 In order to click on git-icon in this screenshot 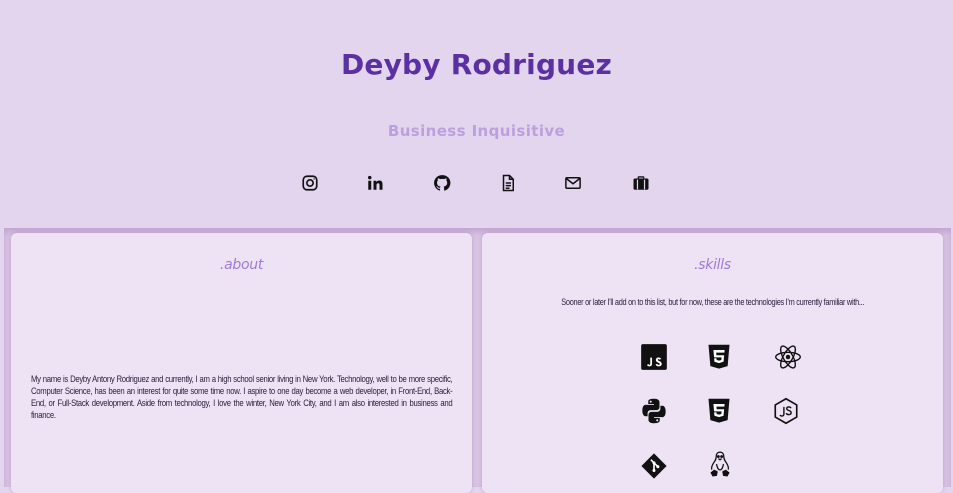, I will do `click(654, 466)`.